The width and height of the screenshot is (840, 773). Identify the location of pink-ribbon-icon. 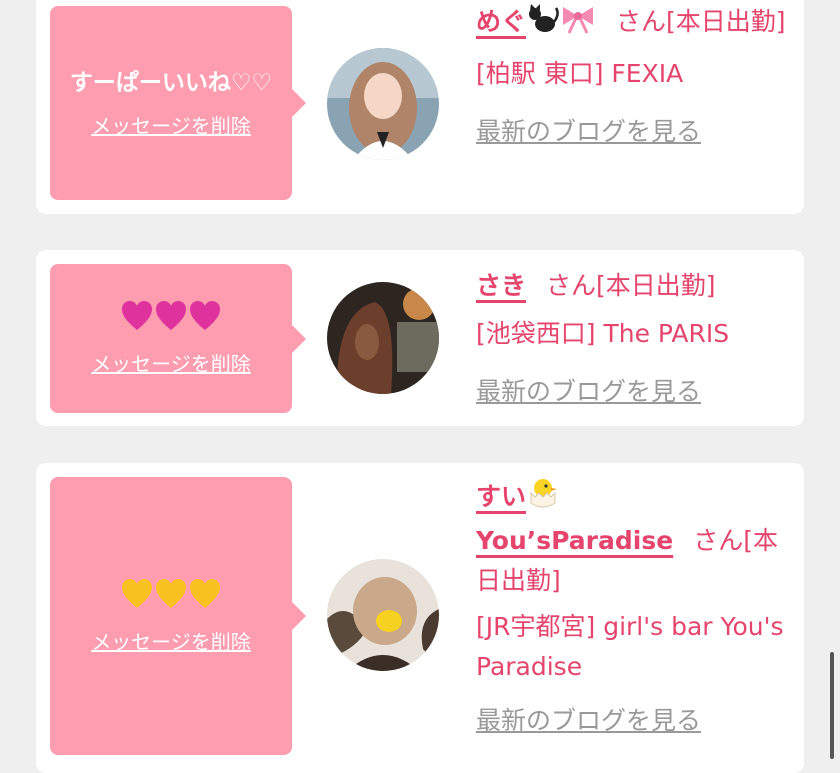
(578, 25).